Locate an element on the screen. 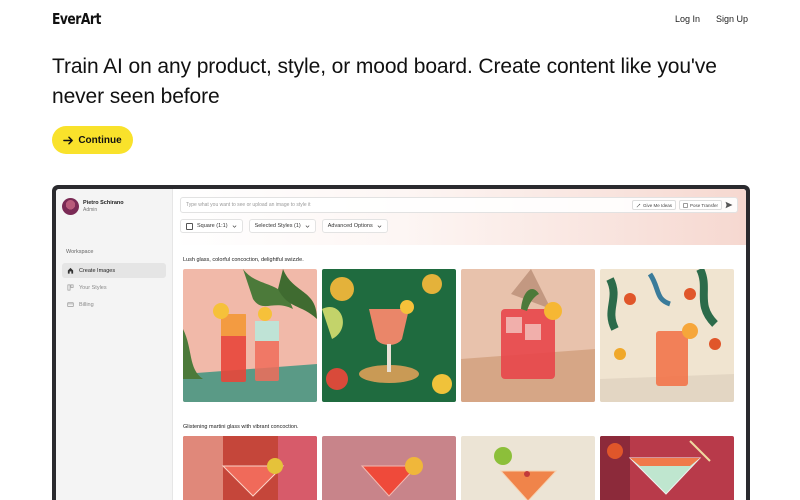 The height and width of the screenshot is (500, 800). styles-icon is located at coordinates (70, 287).